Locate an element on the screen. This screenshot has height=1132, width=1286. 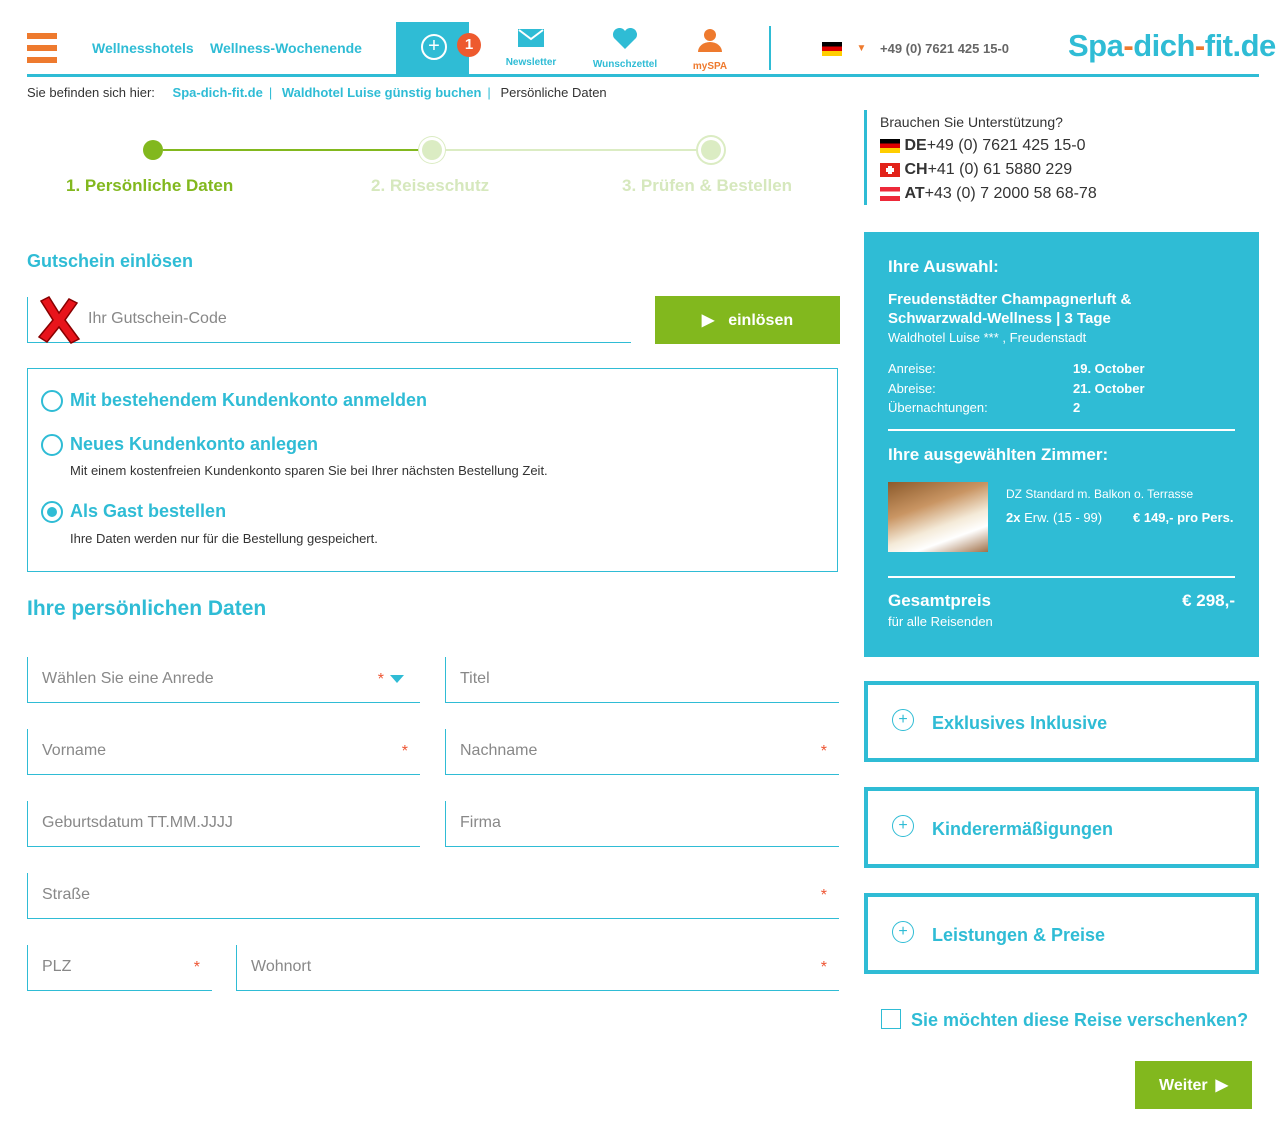
arrival-date: 19. October is located at coordinates (1109, 368).